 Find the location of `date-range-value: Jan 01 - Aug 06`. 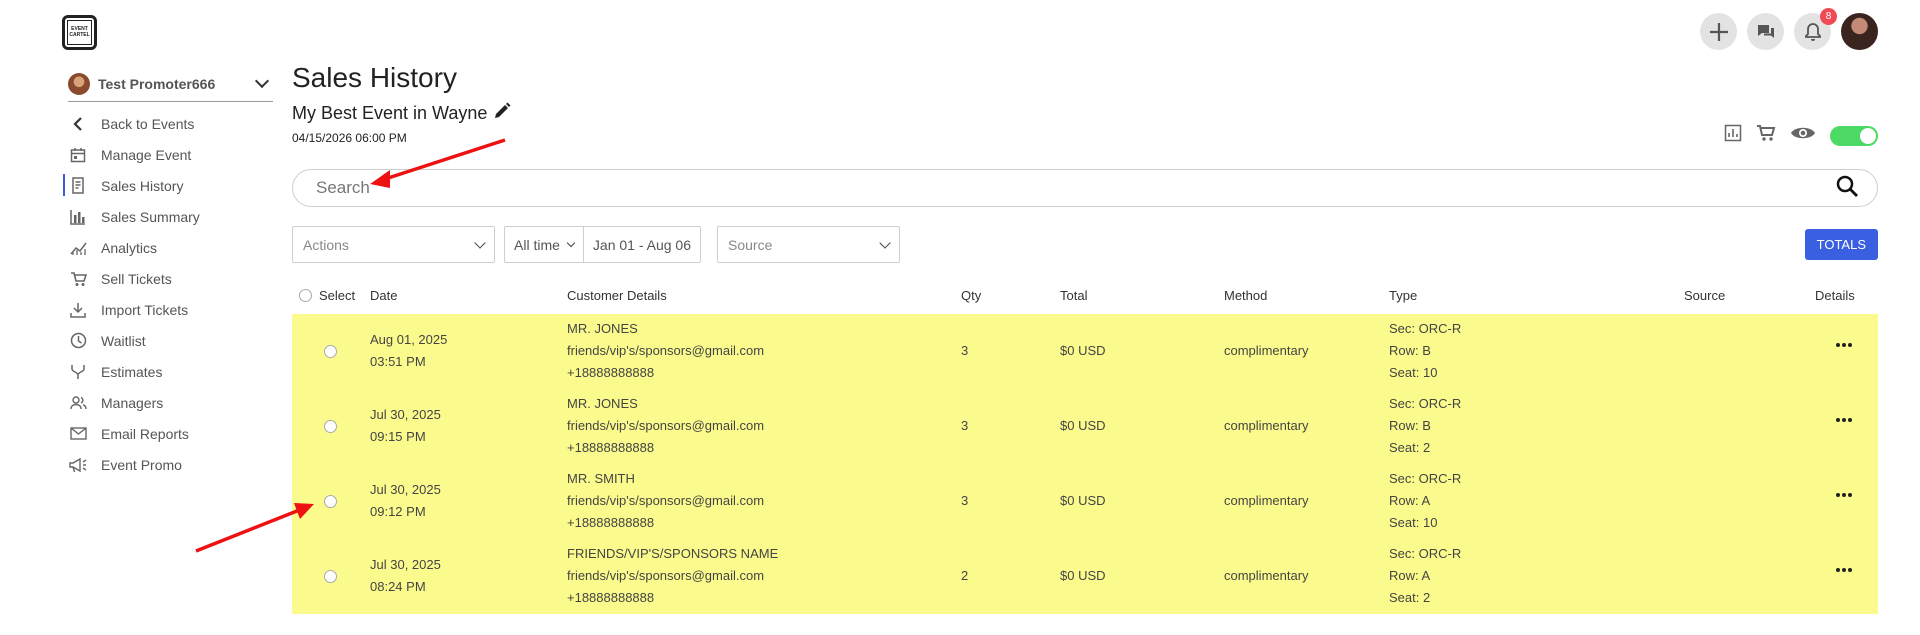

date-range-value: Jan 01 - Aug 06 is located at coordinates (641, 244).